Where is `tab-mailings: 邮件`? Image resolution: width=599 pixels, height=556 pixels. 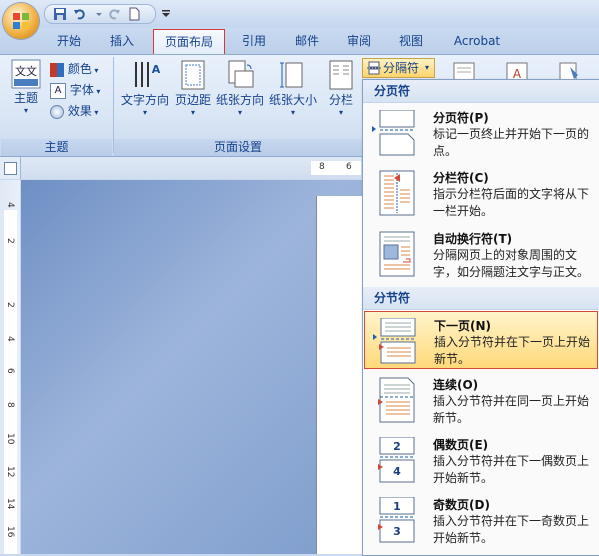 tab-mailings: 邮件 is located at coordinates (307, 41).